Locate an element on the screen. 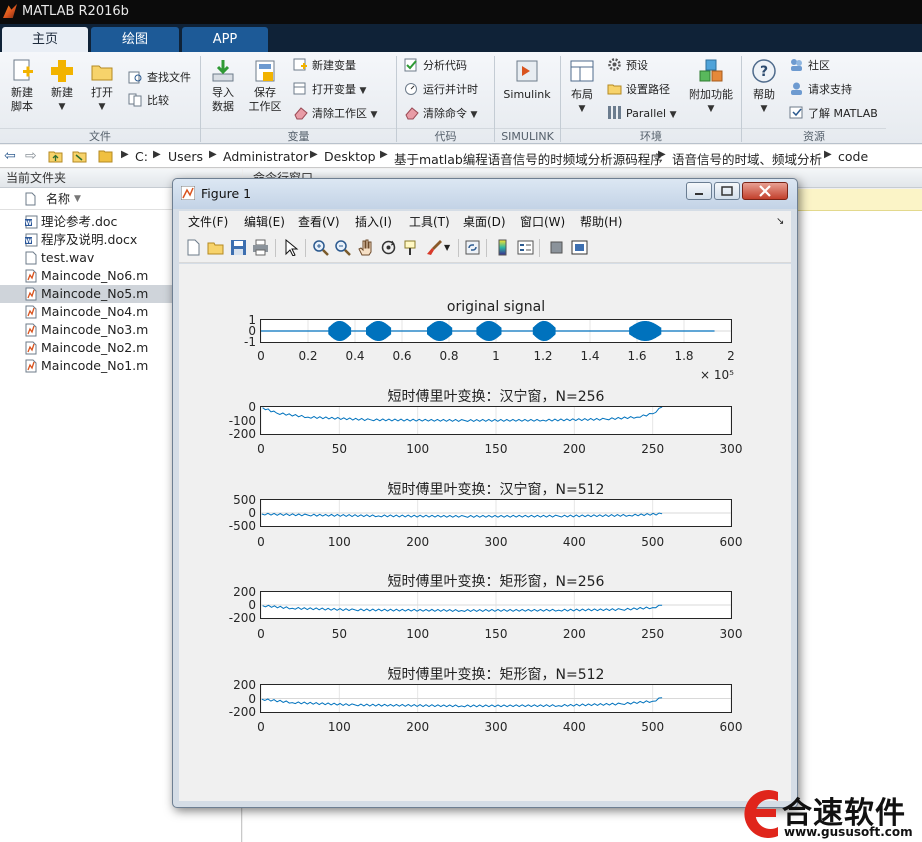  section-resources-label: 资源 is located at coordinates (814, 135).